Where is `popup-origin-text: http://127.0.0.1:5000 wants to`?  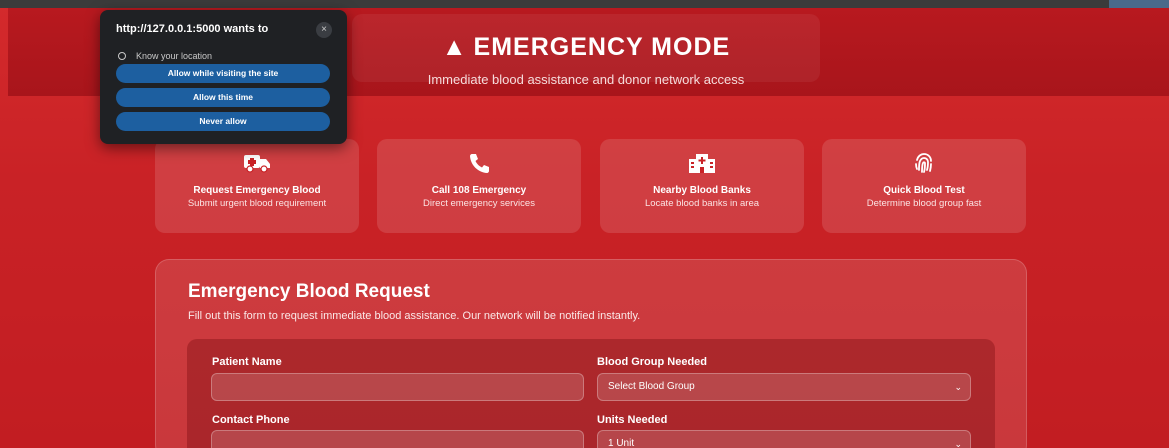 popup-origin-text: http://127.0.0.1:5000 wants to is located at coordinates (192, 29).